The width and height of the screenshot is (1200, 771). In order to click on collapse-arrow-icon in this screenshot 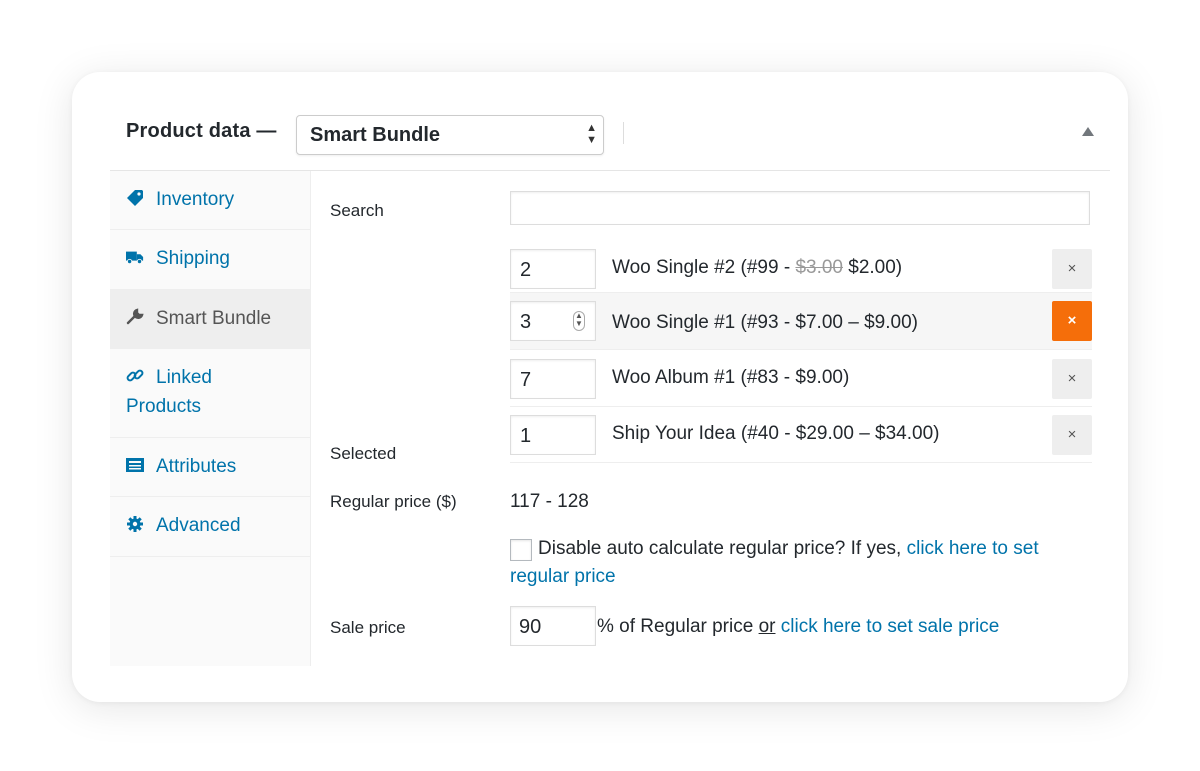, I will do `click(1088, 131)`.